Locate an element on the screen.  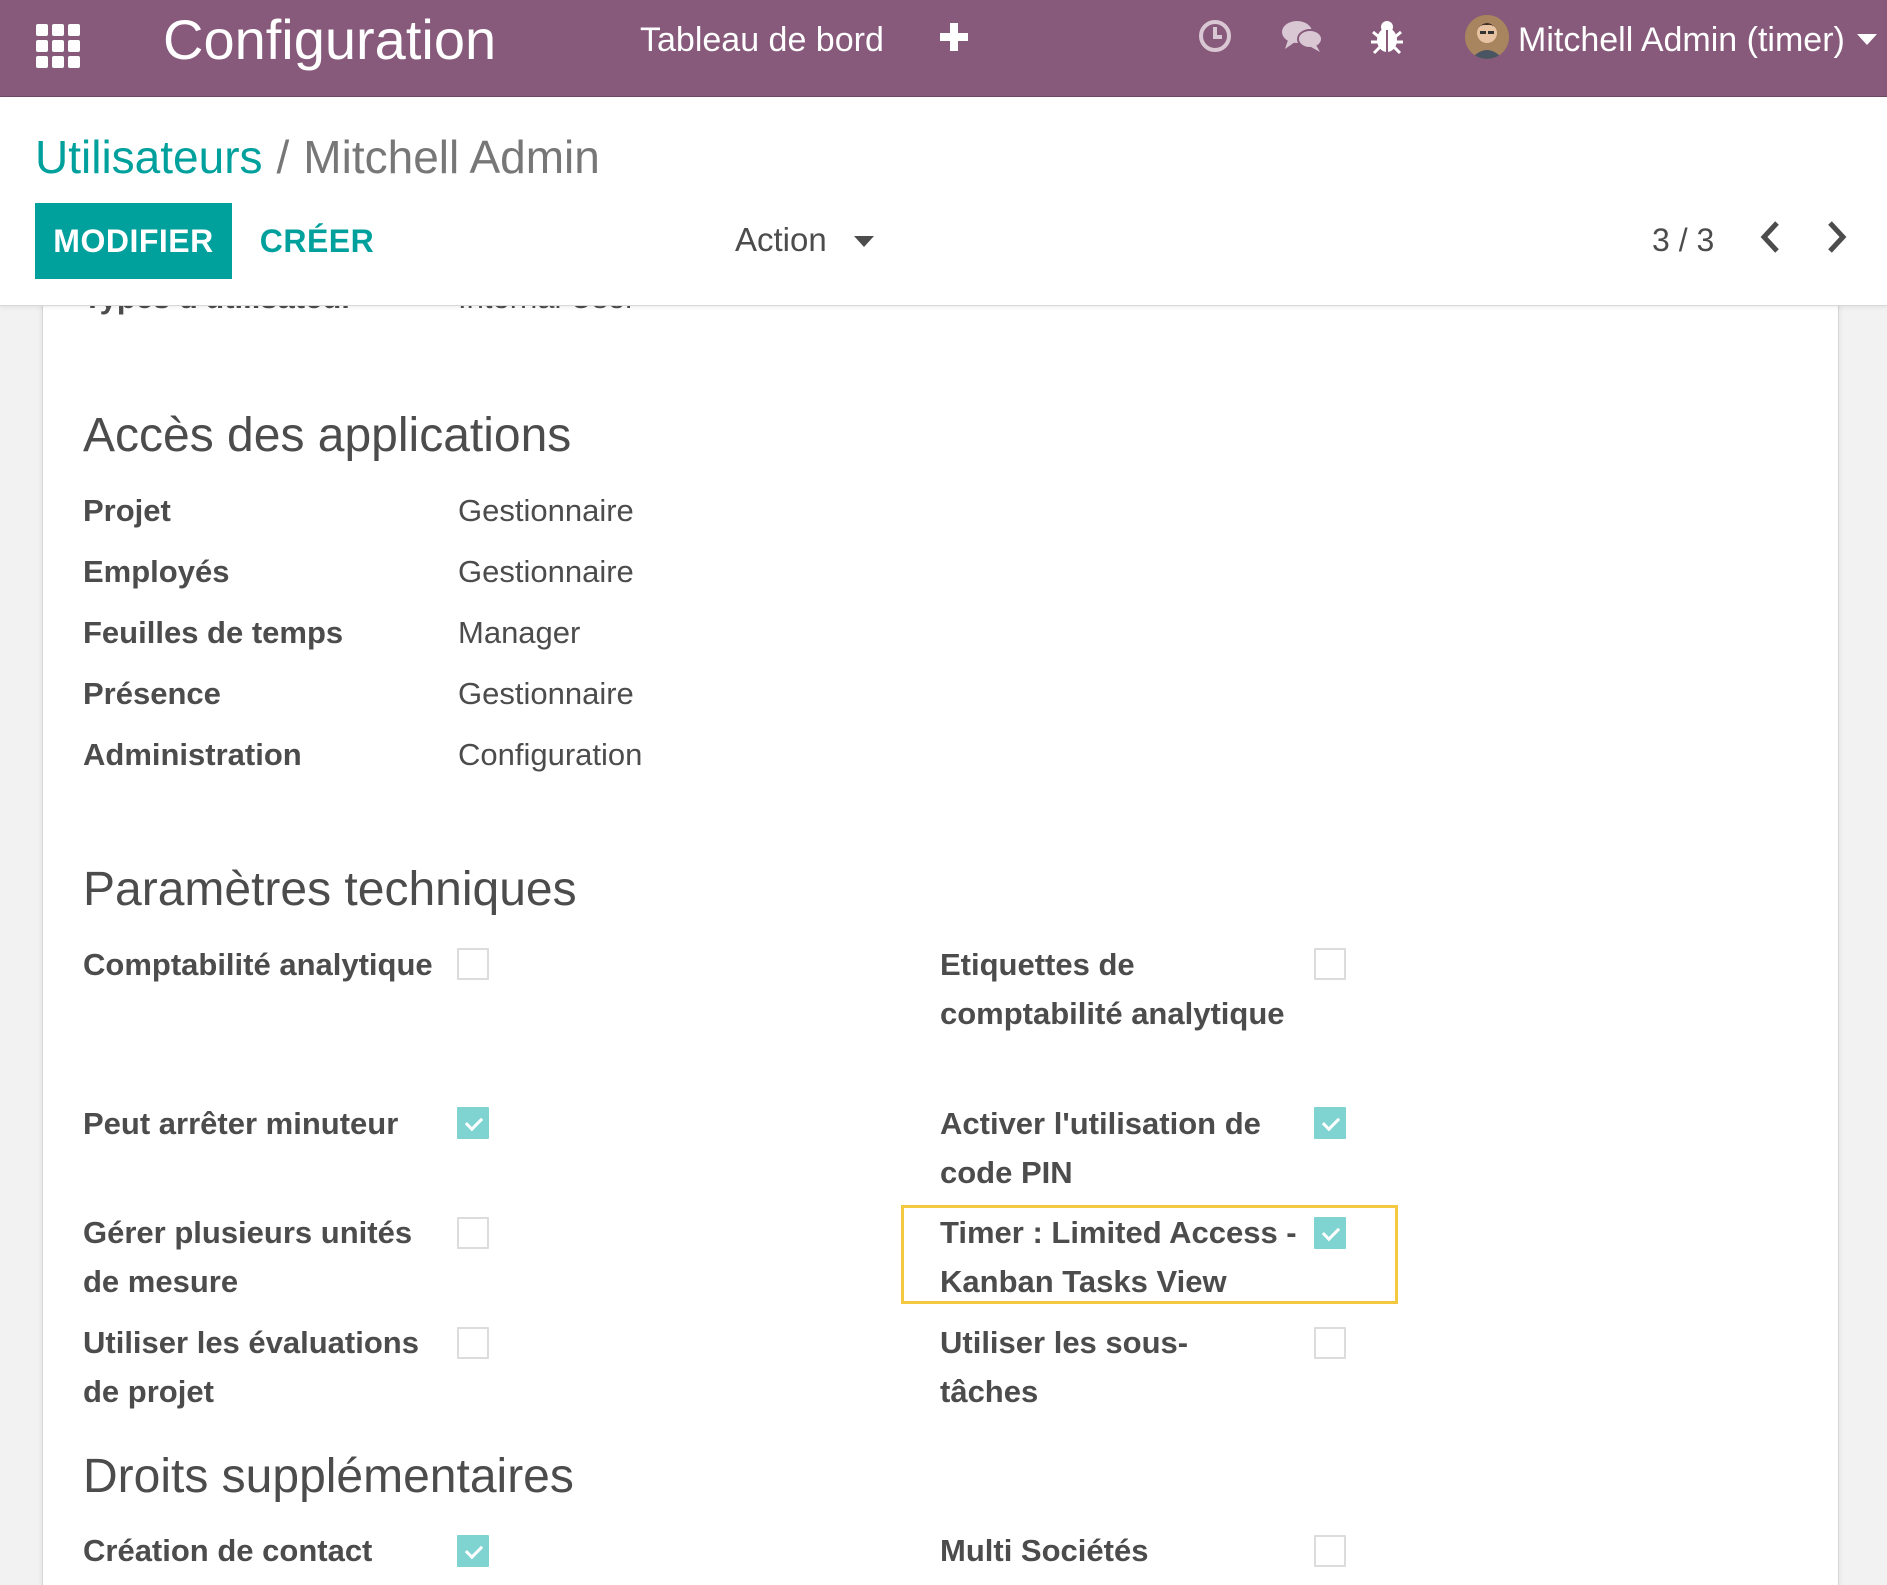
action-label: Action is located at coordinates (781, 239).